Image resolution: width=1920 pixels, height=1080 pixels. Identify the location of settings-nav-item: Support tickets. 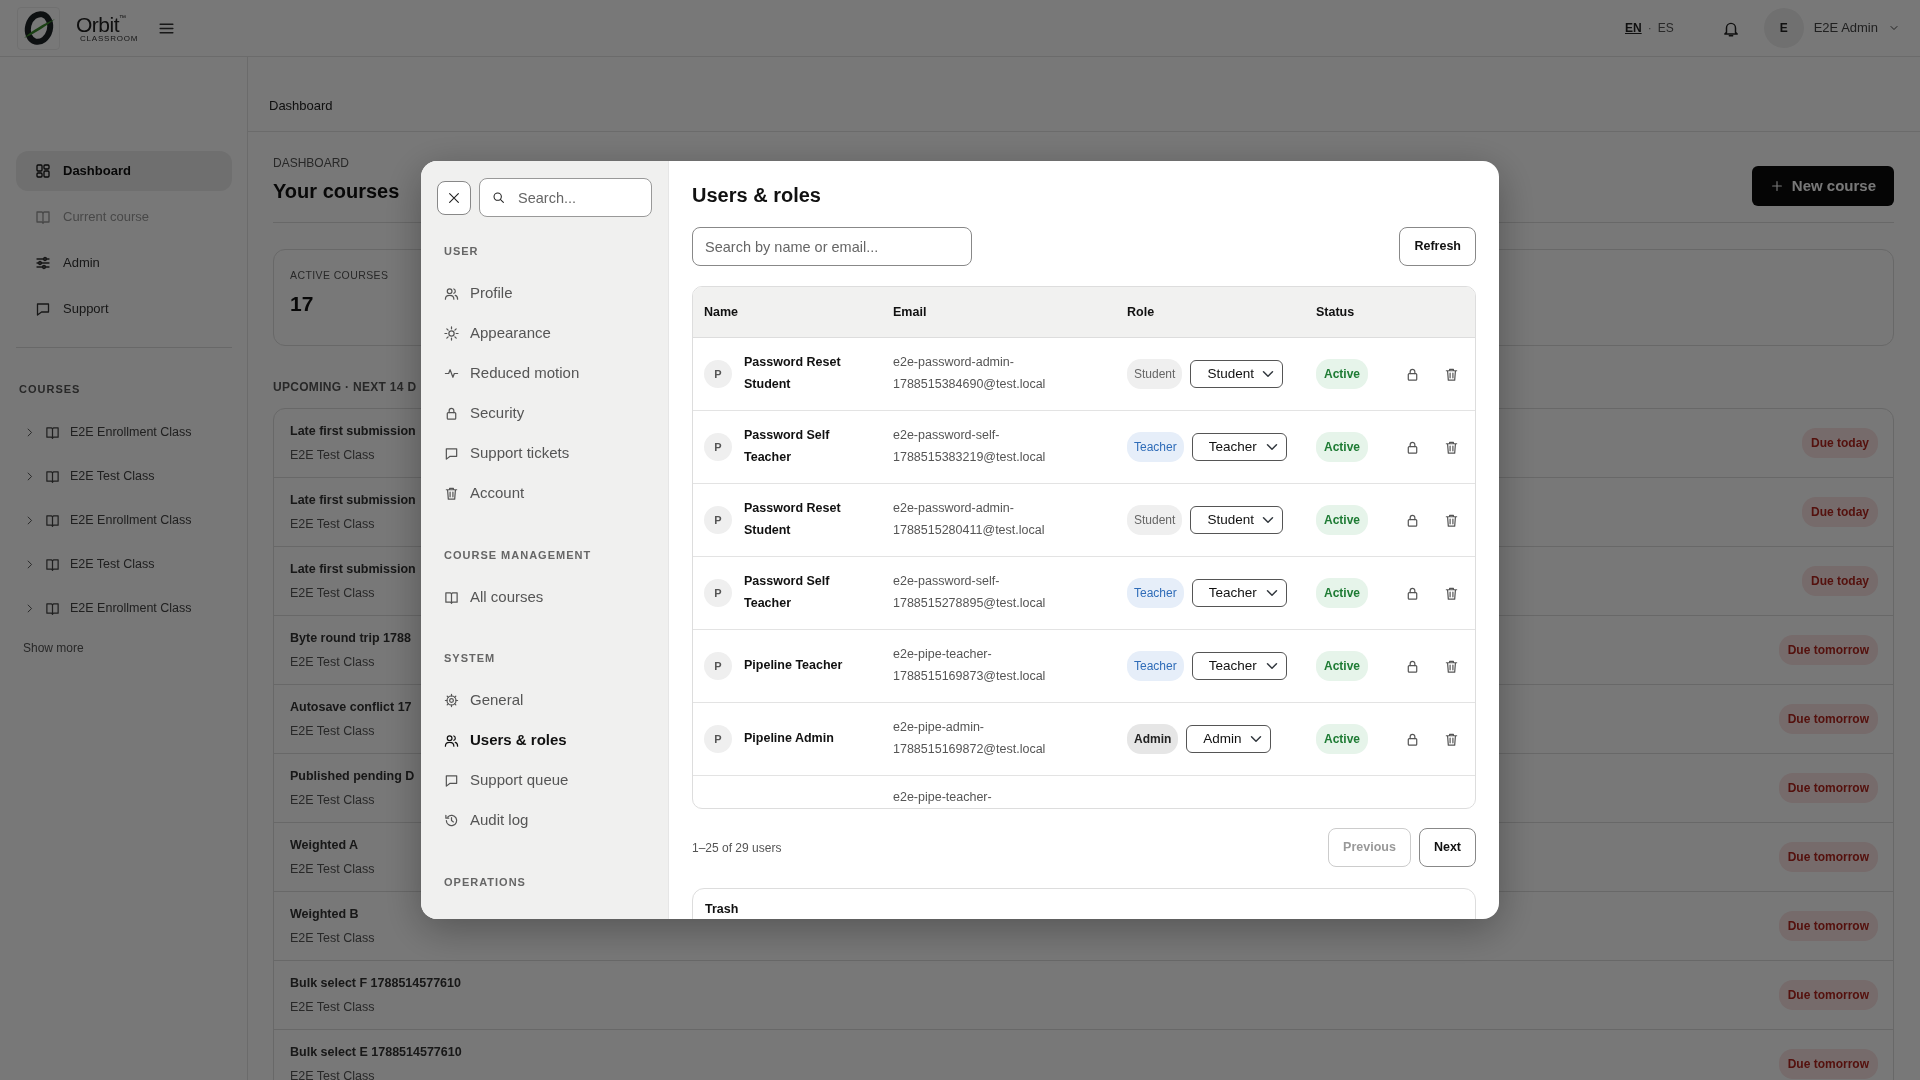
(544, 453).